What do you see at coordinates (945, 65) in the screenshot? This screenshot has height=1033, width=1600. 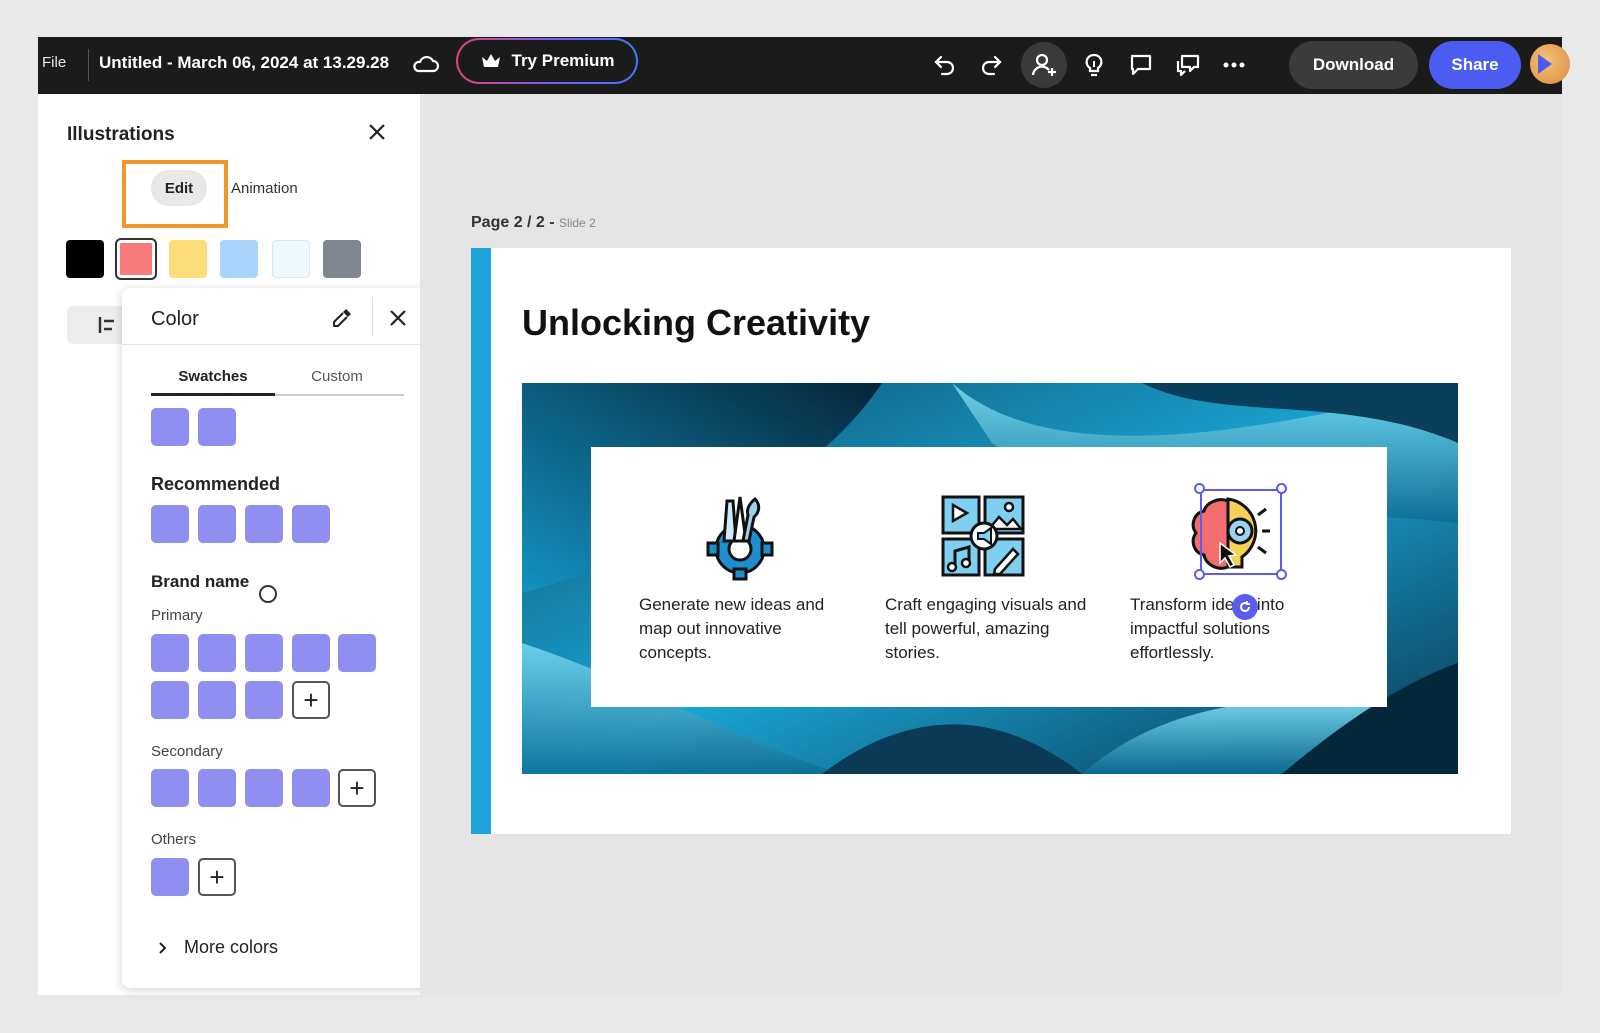 I see `undo-icon` at bounding box center [945, 65].